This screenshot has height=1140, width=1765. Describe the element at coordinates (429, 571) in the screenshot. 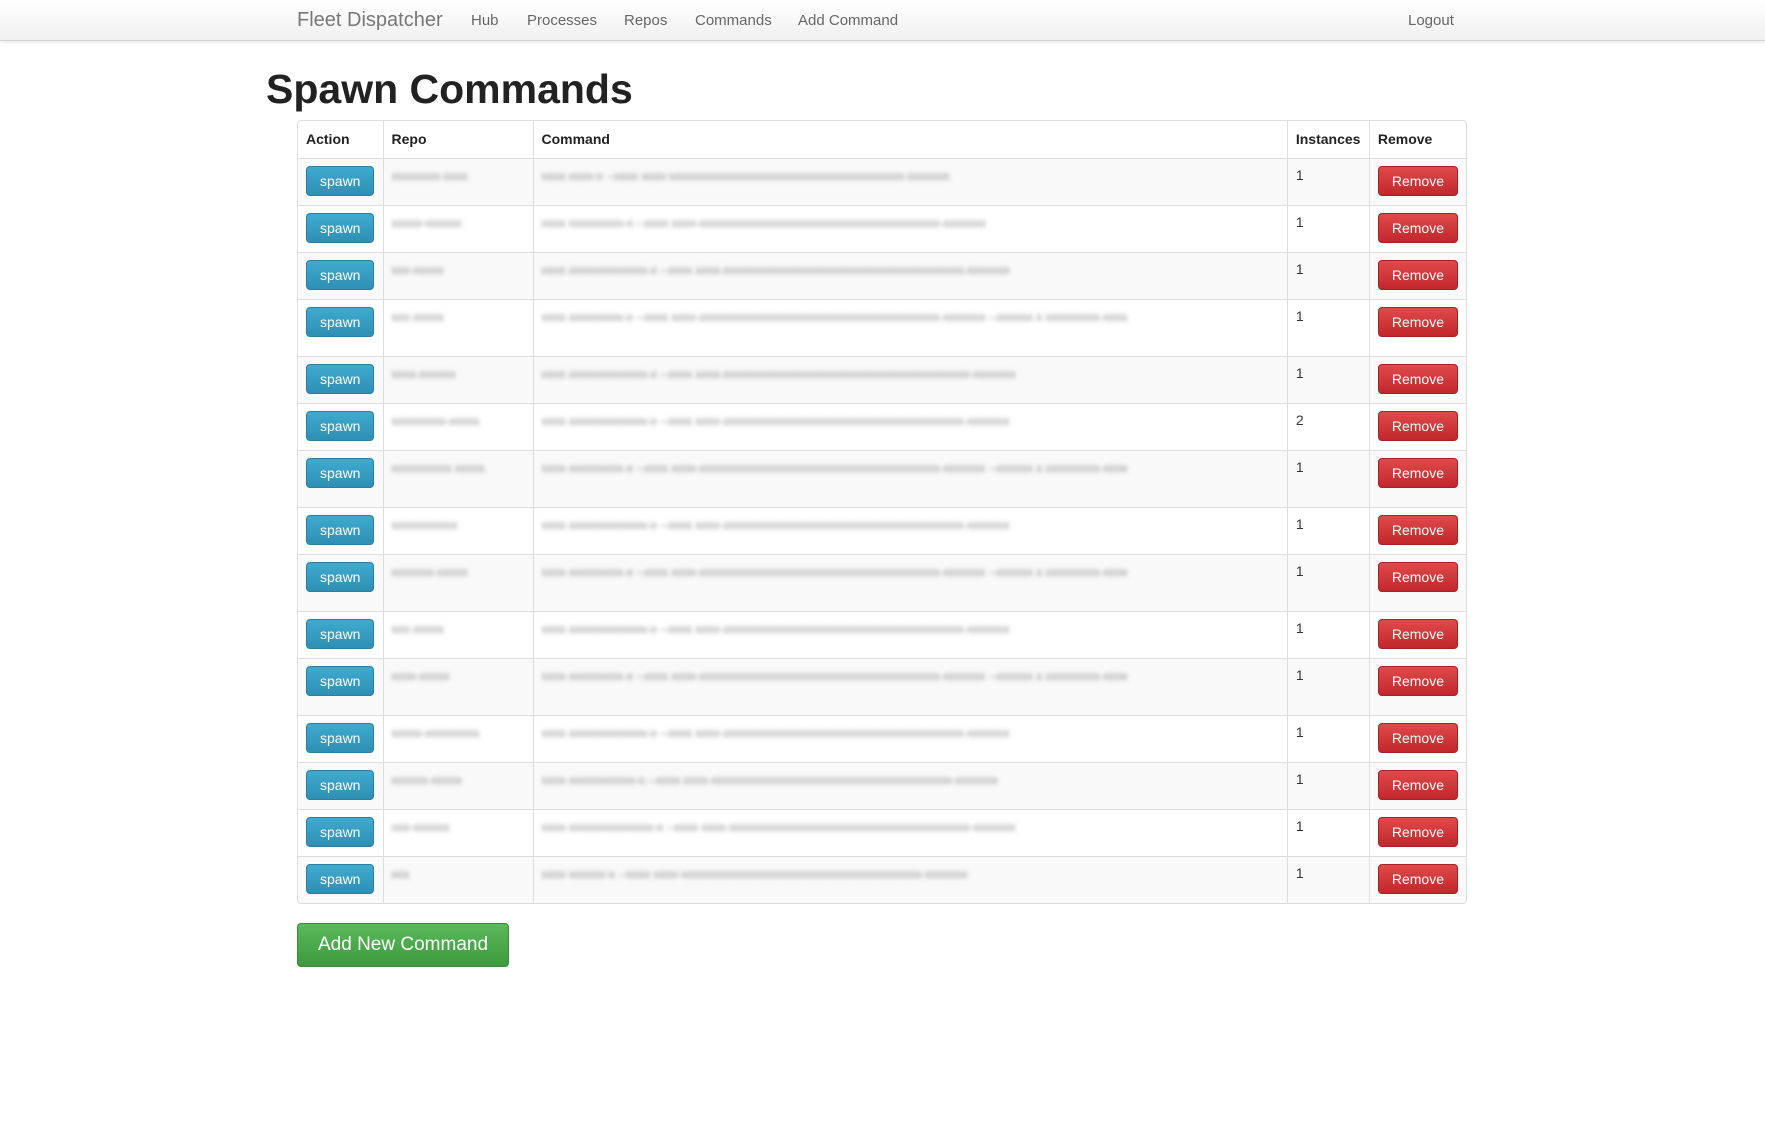

I see `repo-name: xxxxxxx-xxxxx` at that location.